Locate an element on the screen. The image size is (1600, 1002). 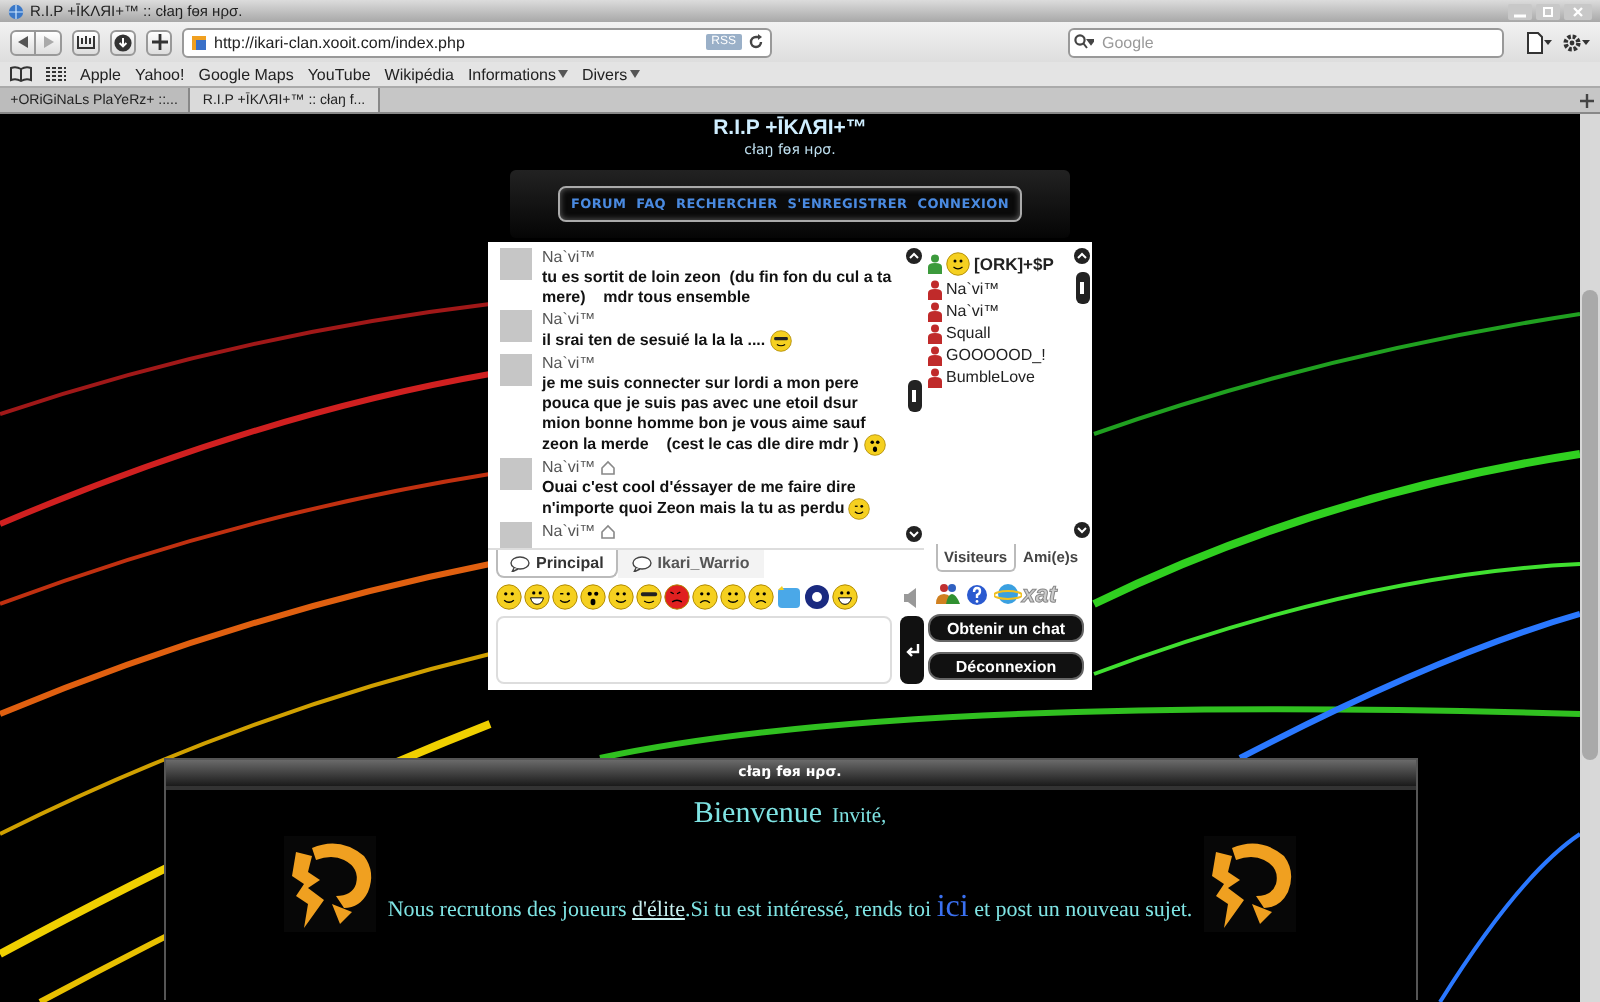
guest-label: Invité, is located at coordinates (859, 817).